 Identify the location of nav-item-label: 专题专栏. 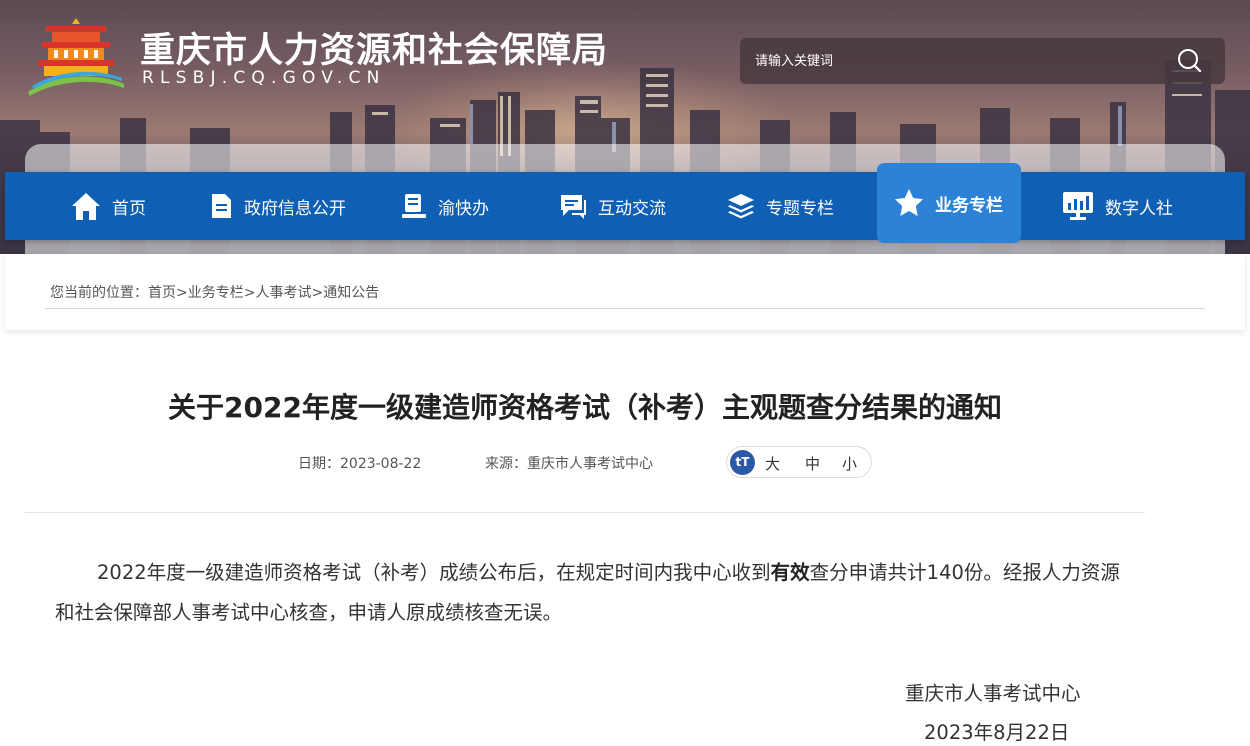
(800, 208).